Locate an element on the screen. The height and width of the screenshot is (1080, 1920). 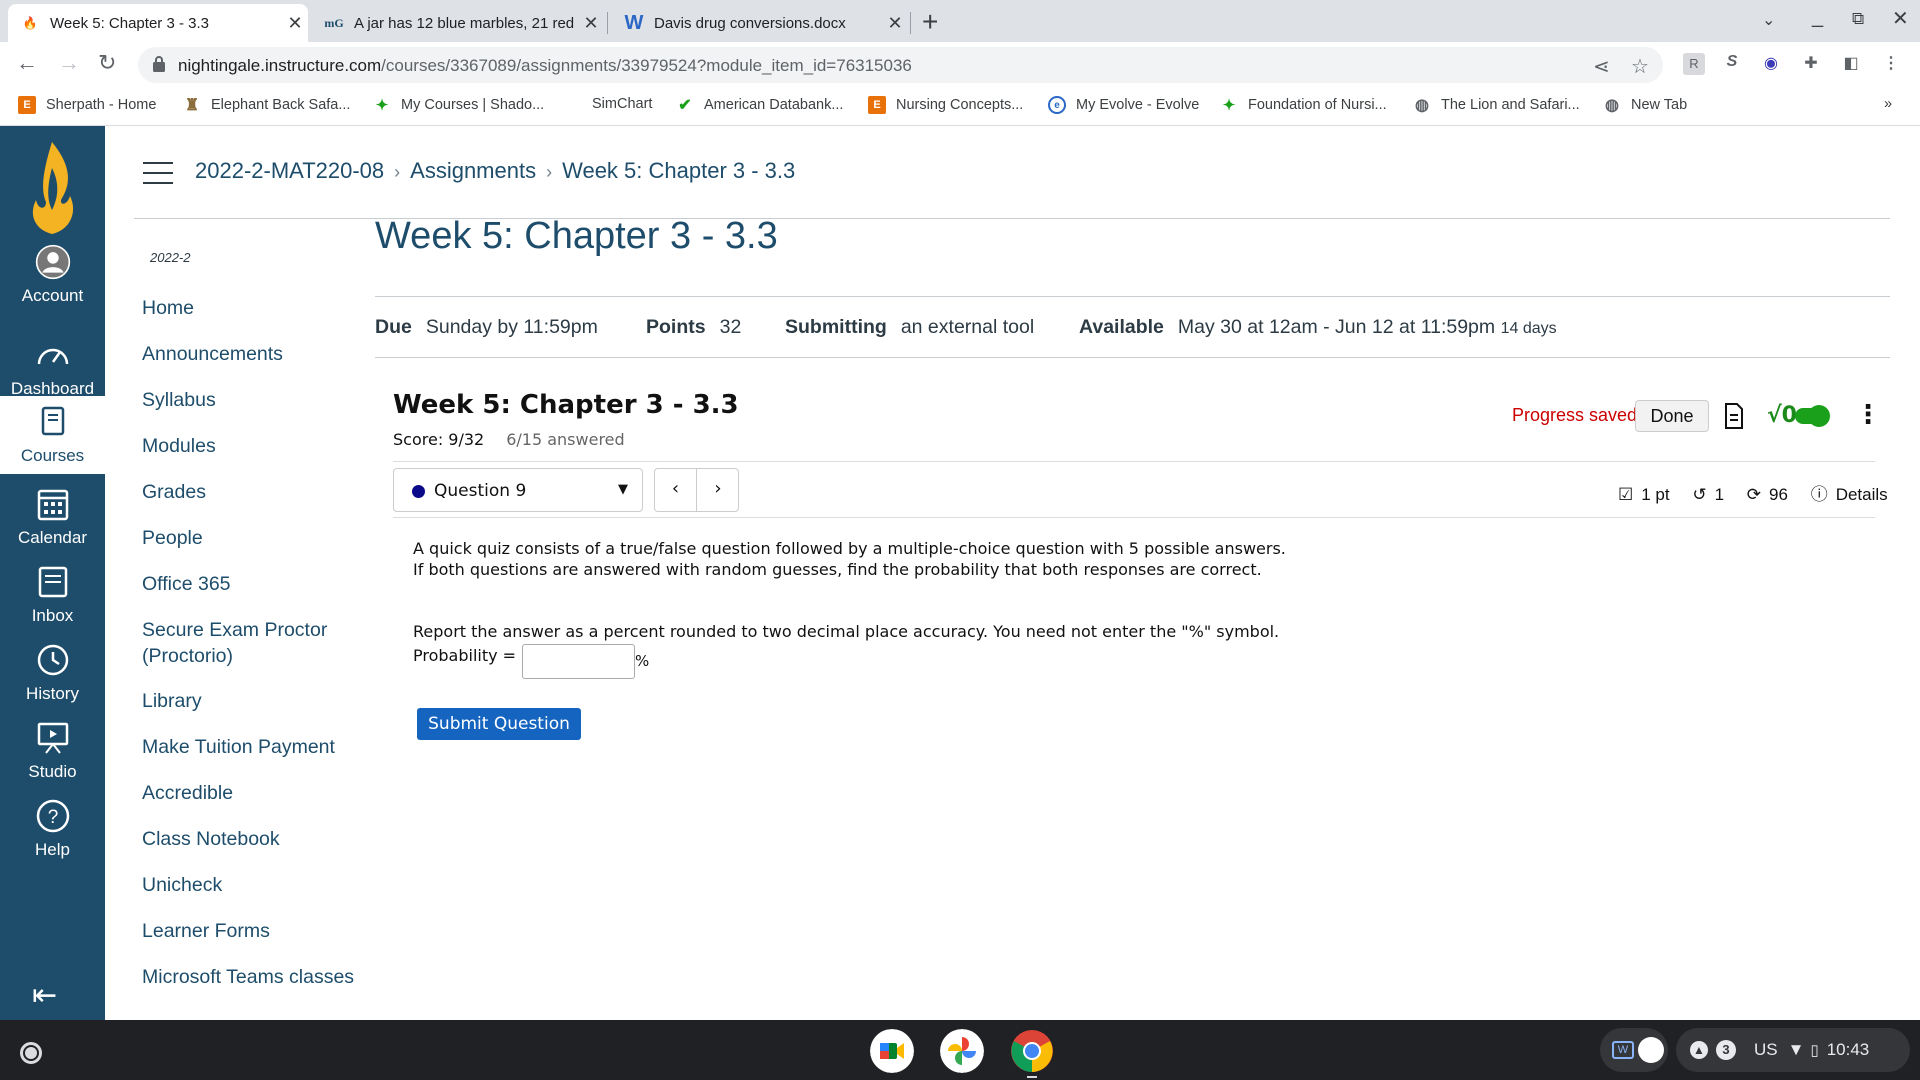
breadcrumb-course: 2022-2-MAT220-08 is located at coordinates (289, 170).